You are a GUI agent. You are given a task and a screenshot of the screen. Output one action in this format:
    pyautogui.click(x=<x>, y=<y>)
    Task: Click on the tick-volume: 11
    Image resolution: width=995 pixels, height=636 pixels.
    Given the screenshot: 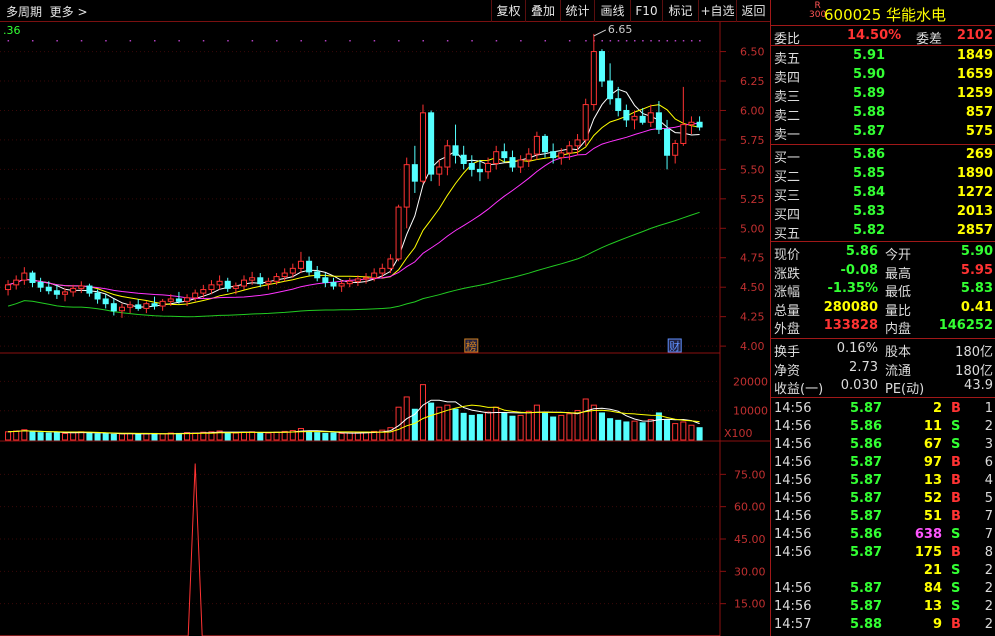 What is the action you would take?
    pyautogui.click(x=932, y=426)
    